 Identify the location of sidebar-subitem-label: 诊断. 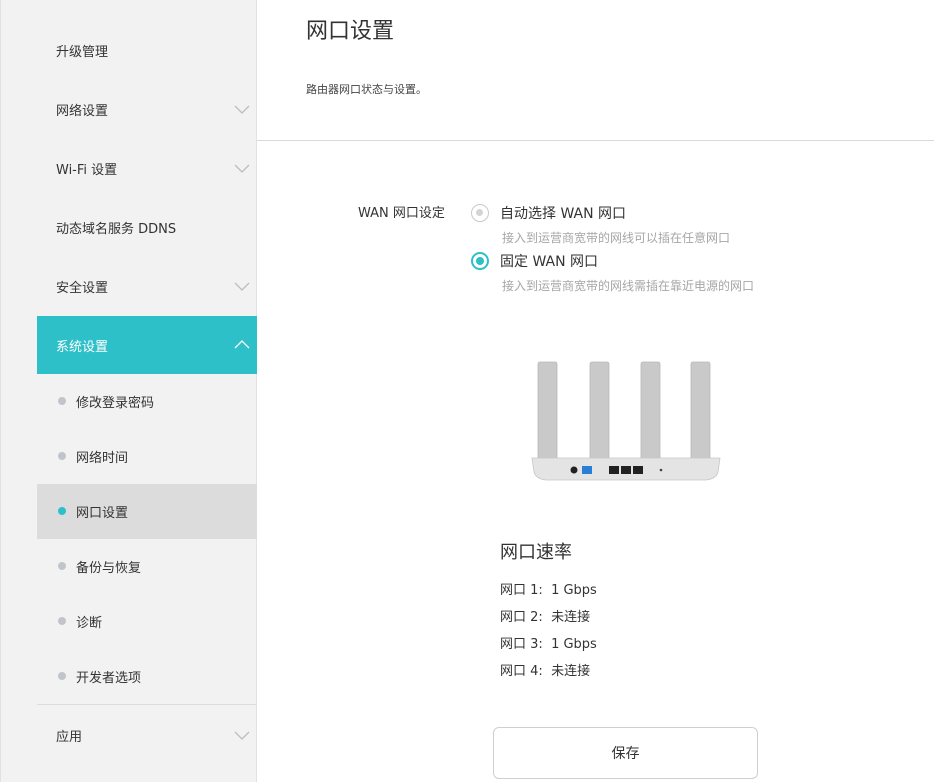
(89, 623).